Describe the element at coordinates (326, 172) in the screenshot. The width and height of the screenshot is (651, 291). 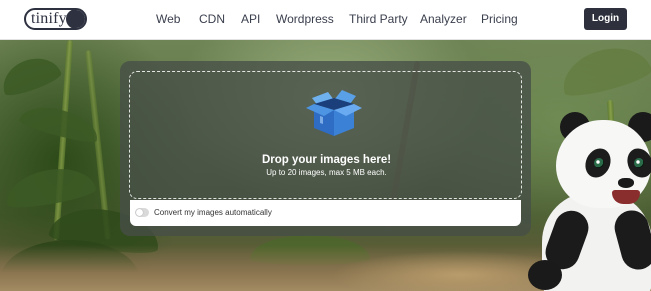
I see `dropzone-subtitle: Up to 20 images, max 5 MB each.` at that location.